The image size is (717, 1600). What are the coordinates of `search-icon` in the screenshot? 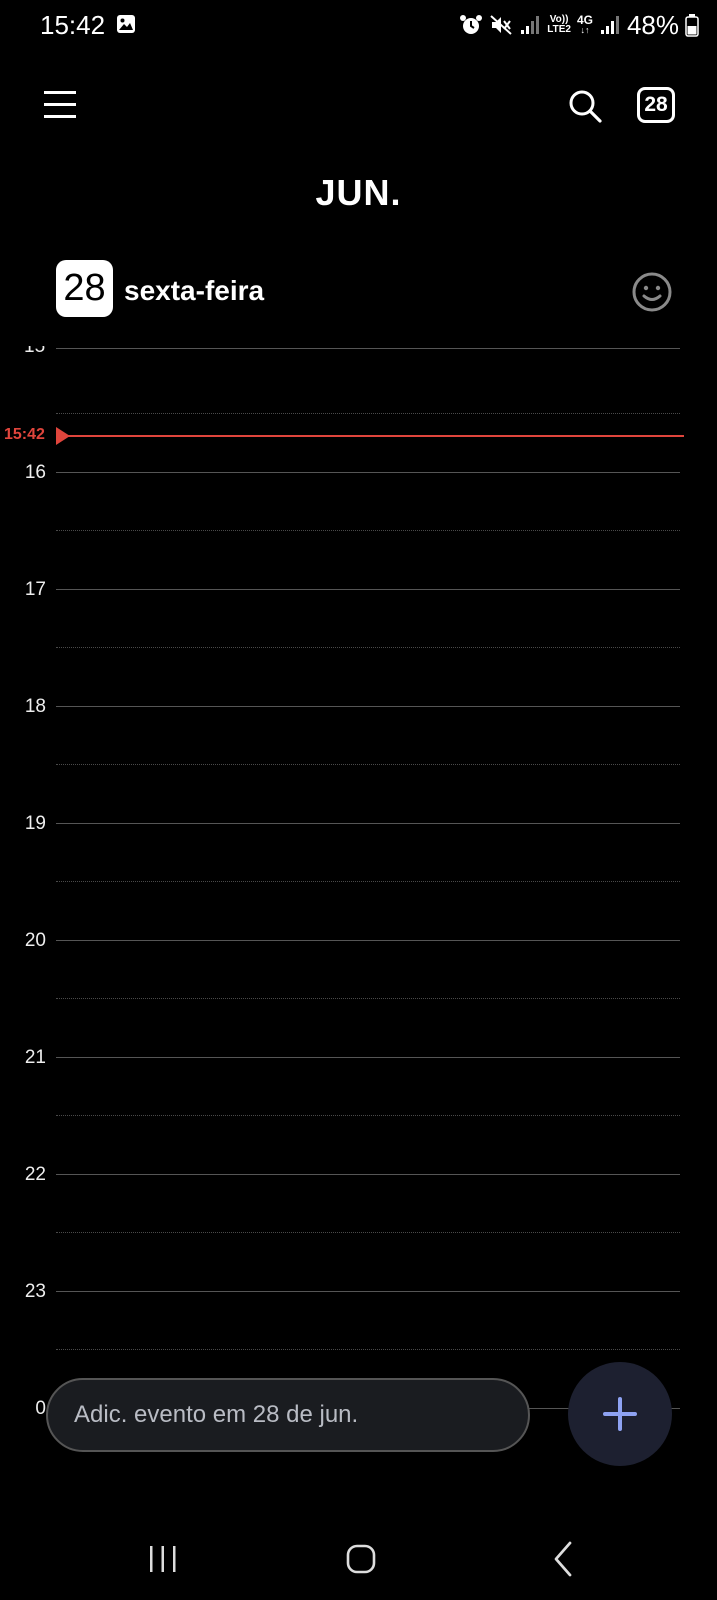 It's located at (585, 106).